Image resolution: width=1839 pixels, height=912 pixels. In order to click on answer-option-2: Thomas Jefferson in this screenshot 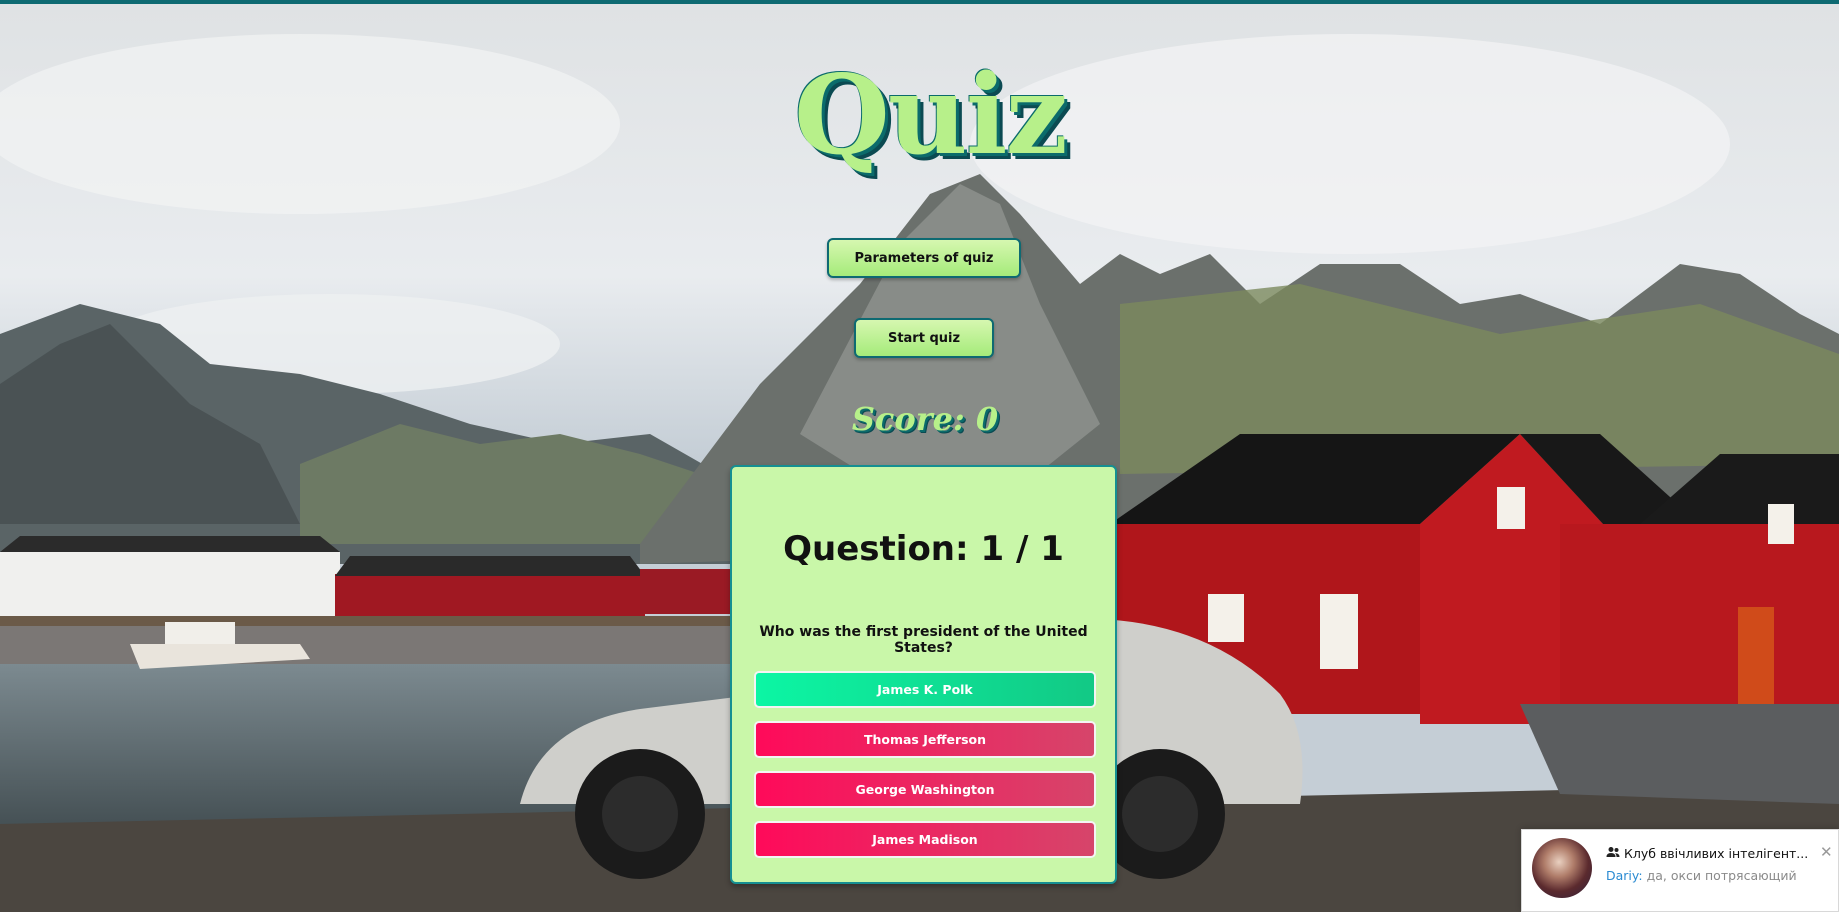, I will do `click(925, 739)`.